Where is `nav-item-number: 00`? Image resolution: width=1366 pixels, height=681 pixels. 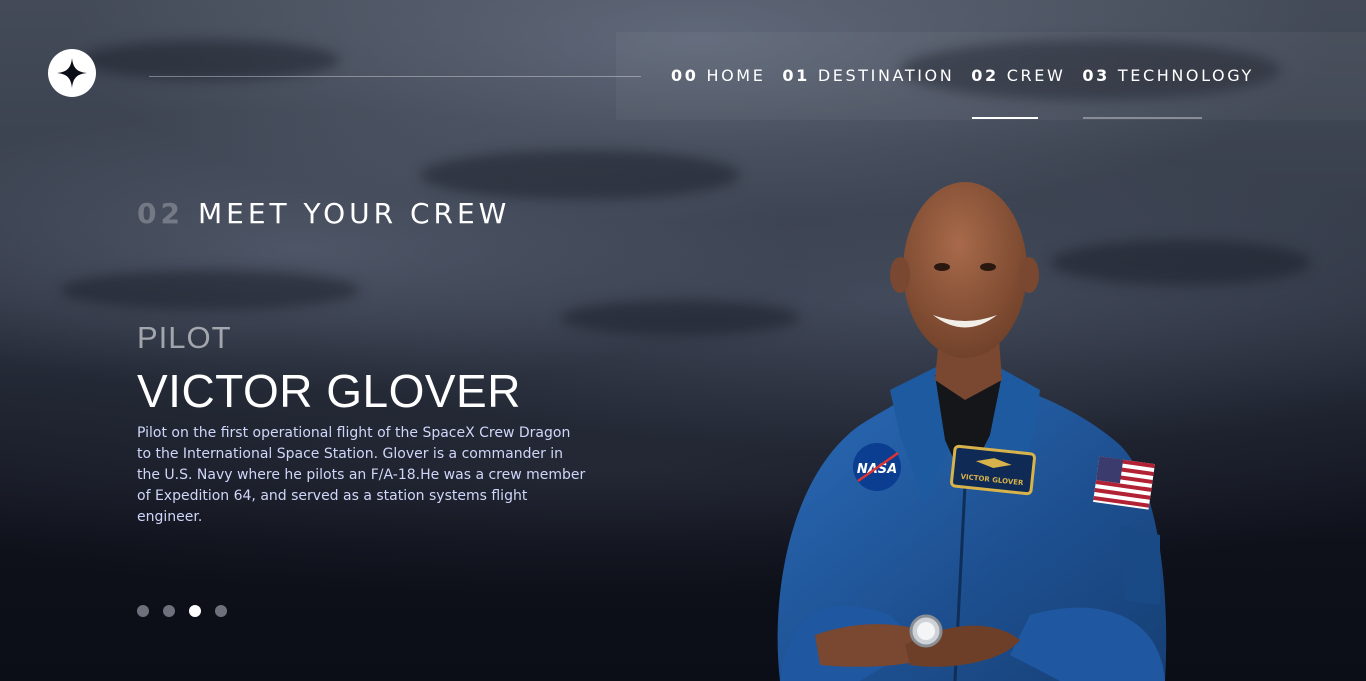
nav-item-number: 00 is located at coordinates (685, 75).